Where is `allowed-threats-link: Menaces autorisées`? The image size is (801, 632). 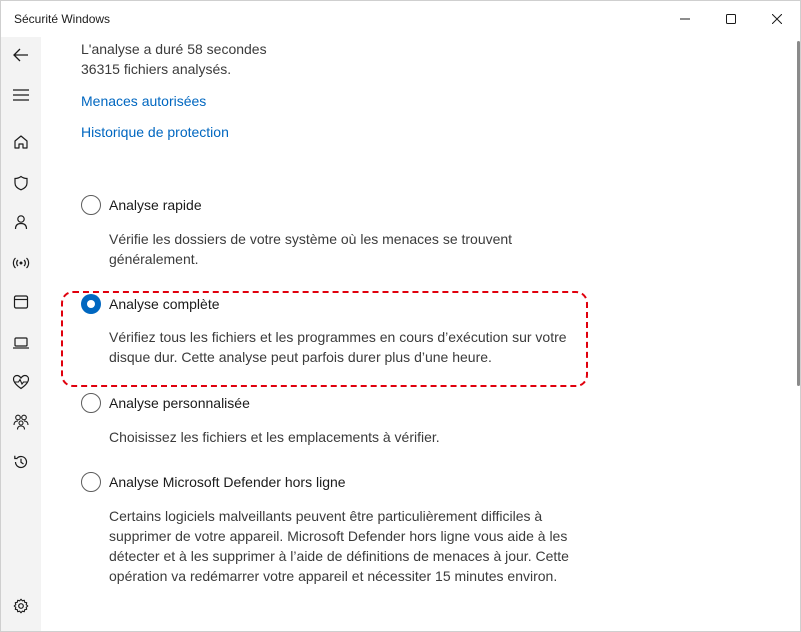 allowed-threats-link: Menaces autorisées is located at coordinates (143, 101).